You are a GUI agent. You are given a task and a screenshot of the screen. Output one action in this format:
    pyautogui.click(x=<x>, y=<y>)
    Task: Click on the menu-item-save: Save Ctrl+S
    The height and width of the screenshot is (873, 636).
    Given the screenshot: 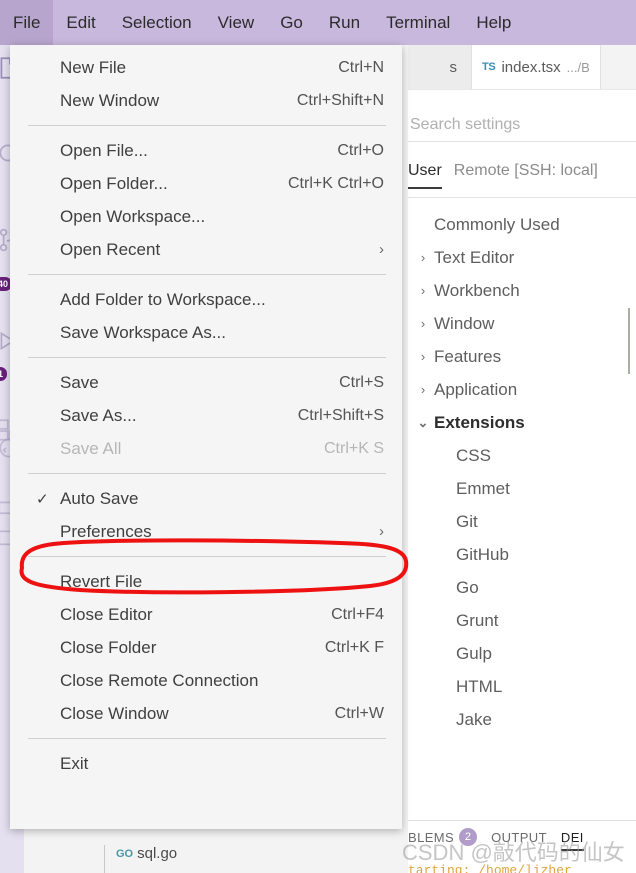 What is the action you would take?
    pyautogui.click(x=206, y=382)
    